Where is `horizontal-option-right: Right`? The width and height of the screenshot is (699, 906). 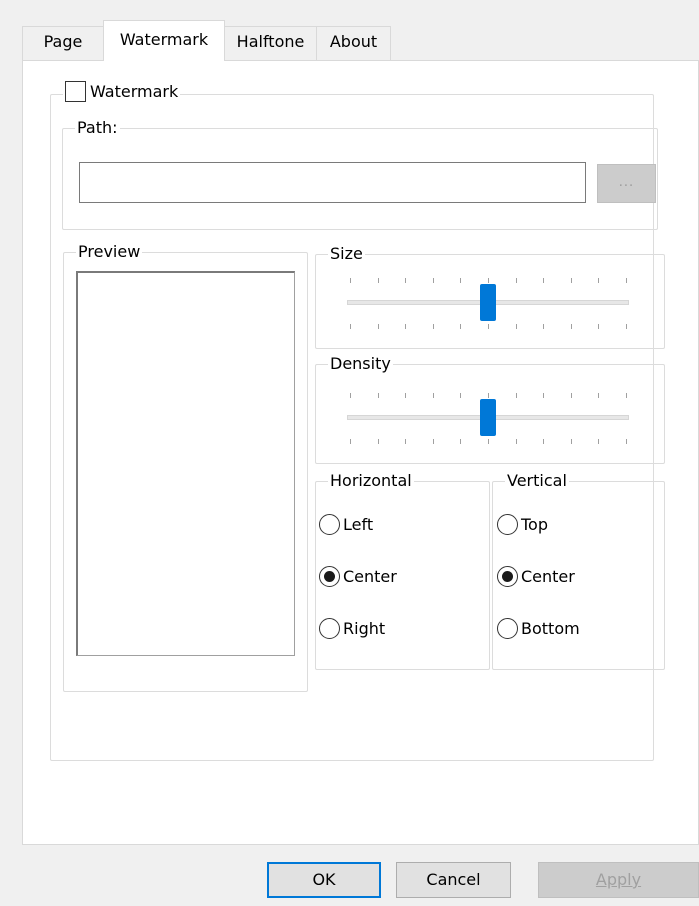
horizontal-option-right: Right is located at coordinates (352, 628).